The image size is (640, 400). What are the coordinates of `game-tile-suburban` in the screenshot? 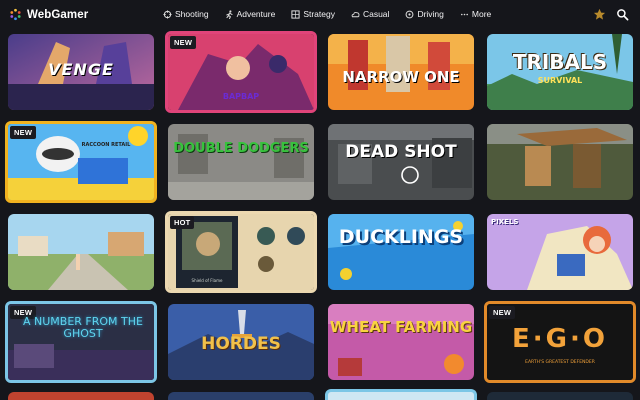 It's located at (81, 252).